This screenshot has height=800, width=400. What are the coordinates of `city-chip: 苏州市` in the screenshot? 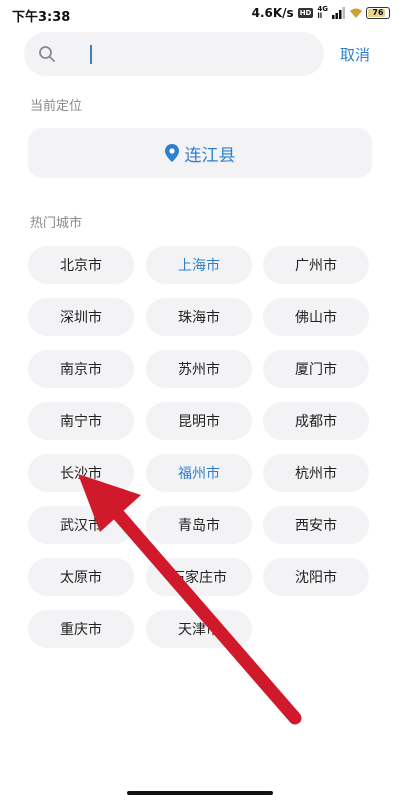 It's located at (199, 369).